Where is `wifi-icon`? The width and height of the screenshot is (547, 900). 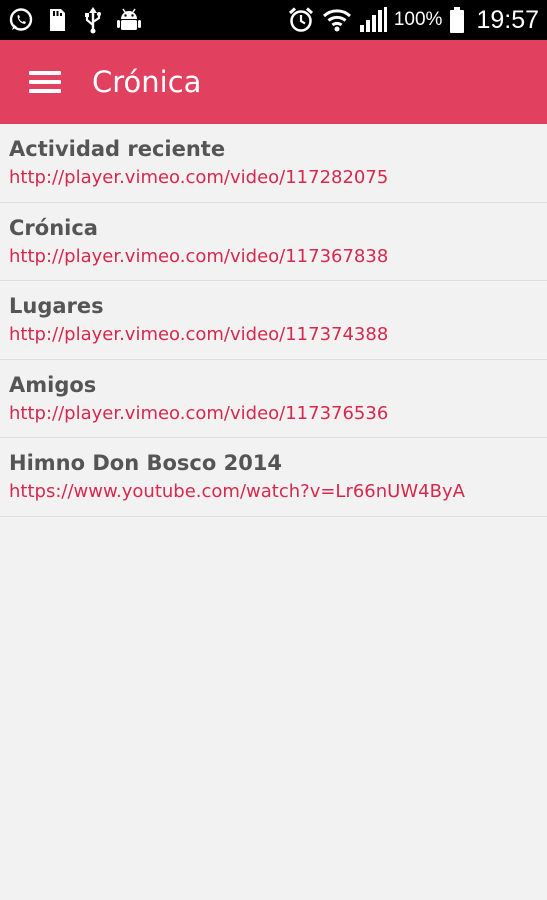 wifi-icon is located at coordinates (337, 20).